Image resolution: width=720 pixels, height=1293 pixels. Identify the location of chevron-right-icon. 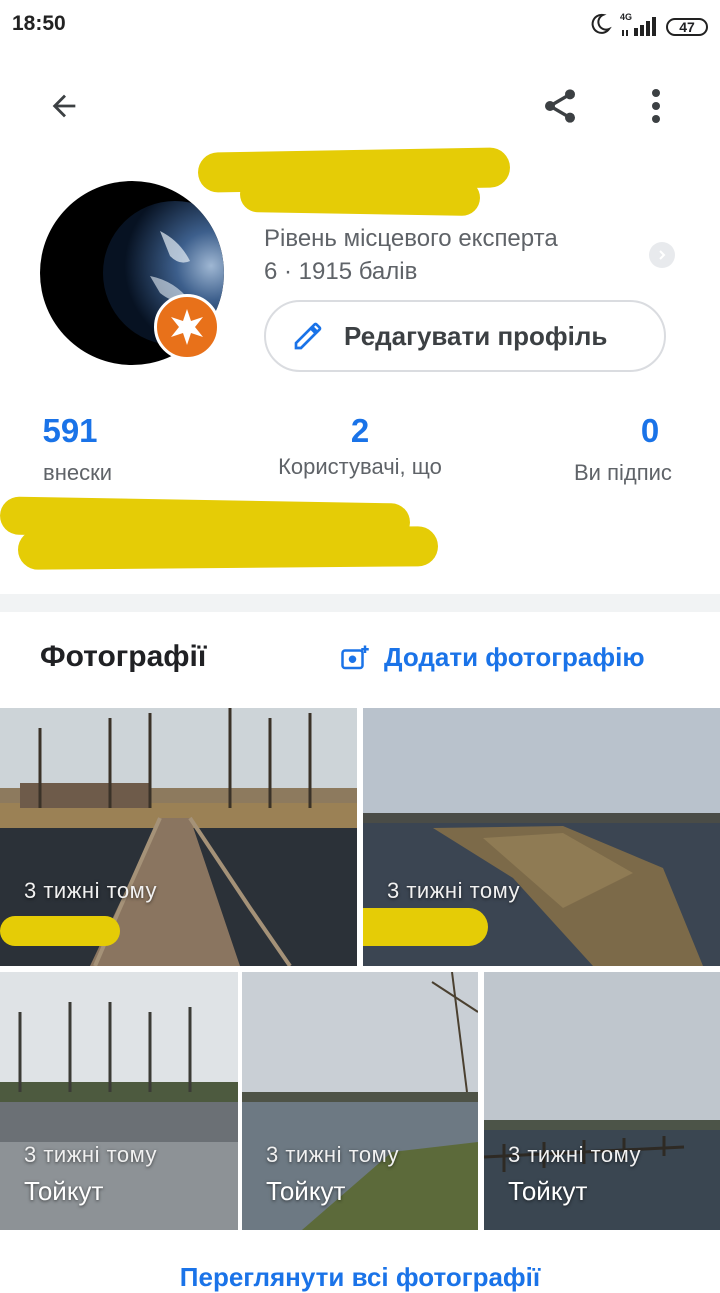
(662, 255).